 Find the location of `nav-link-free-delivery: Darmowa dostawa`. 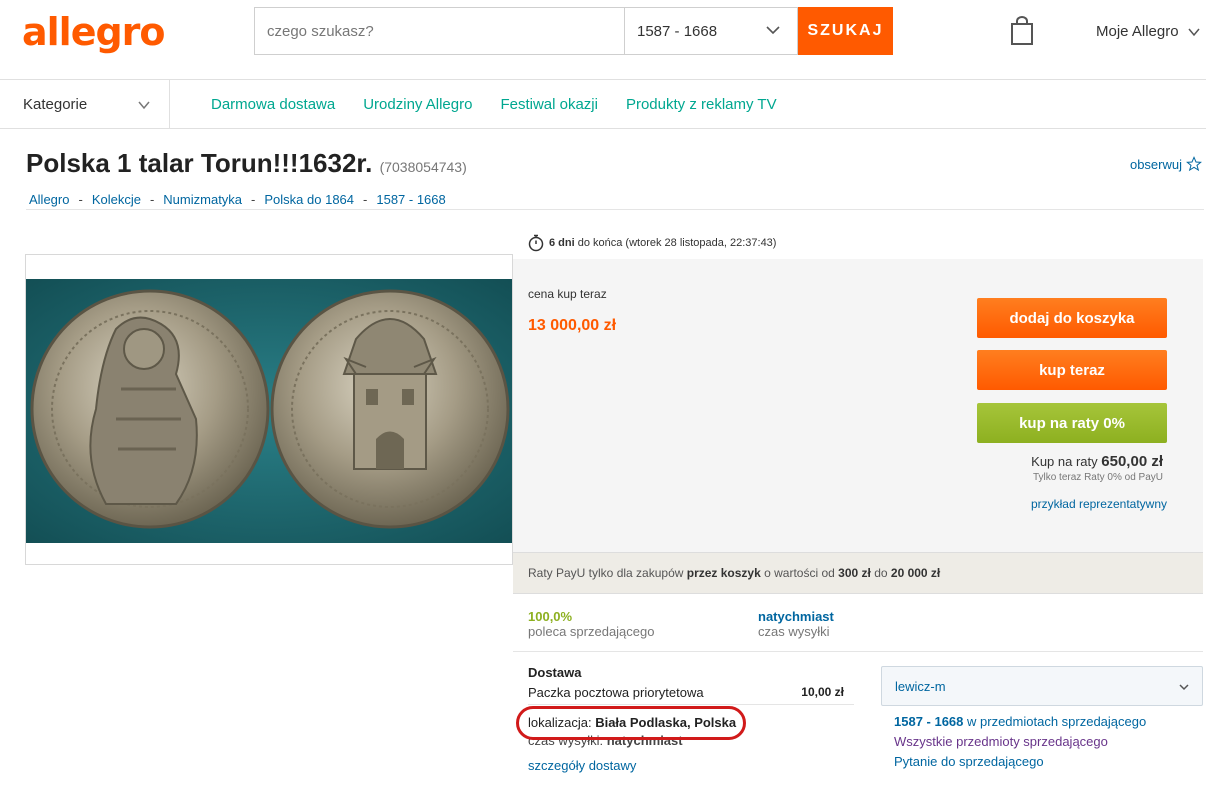

nav-link-free-delivery: Darmowa dostawa is located at coordinates (273, 104).